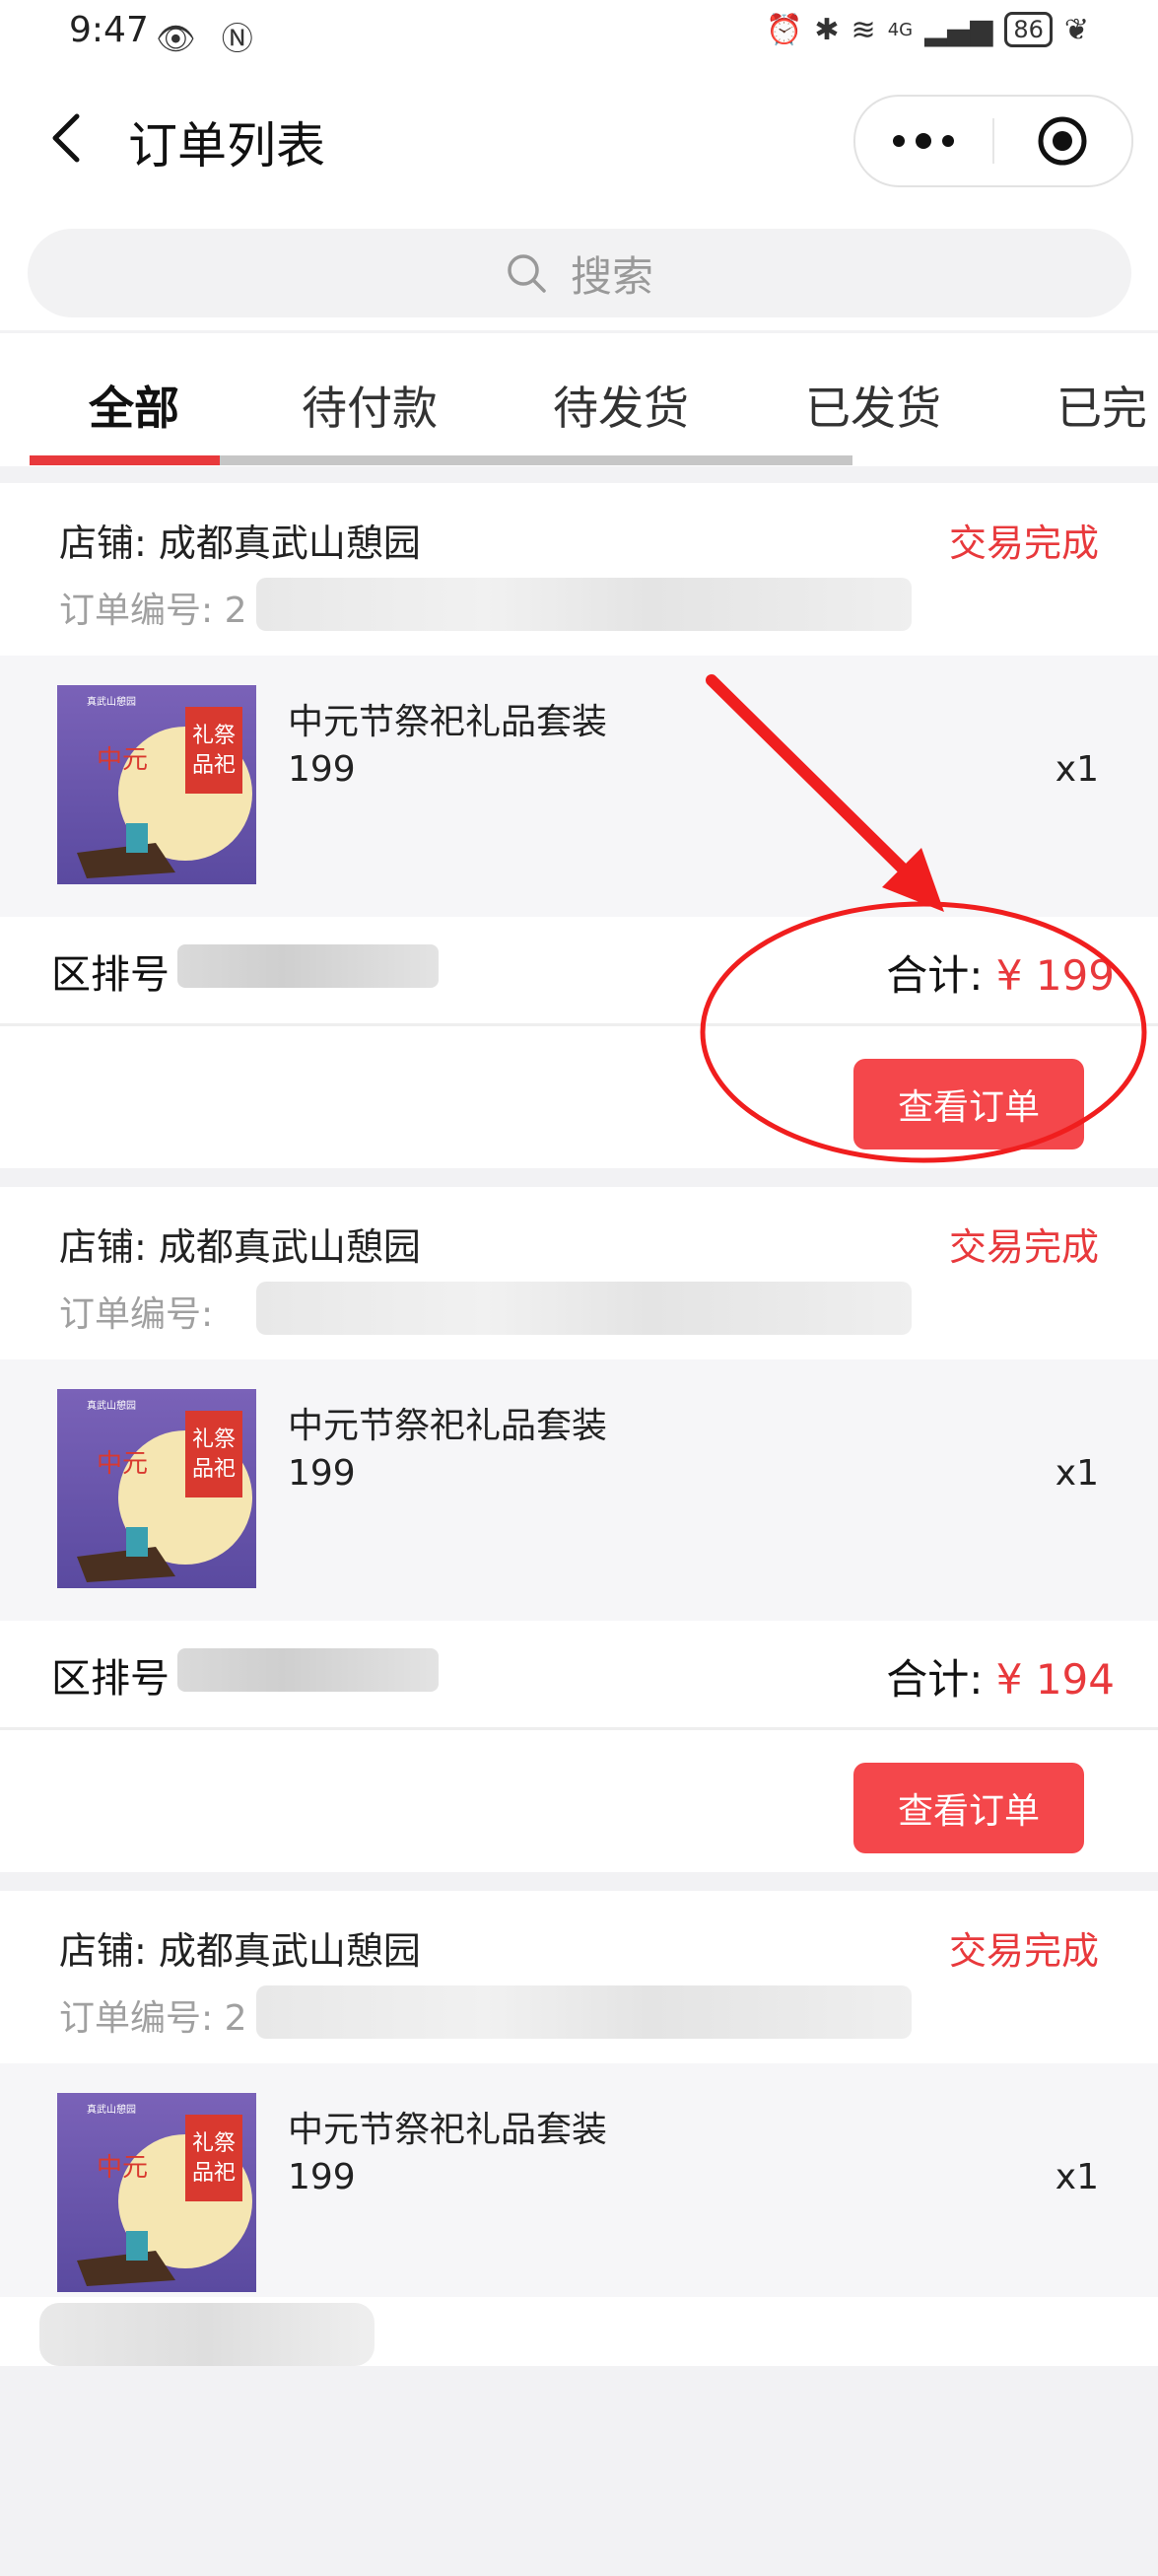 This screenshot has width=1158, height=2576. What do you see at coordinates (611, 276) in the screenshot?
I see `search-placeholder: 搜索` at bounding box center [611, 276].